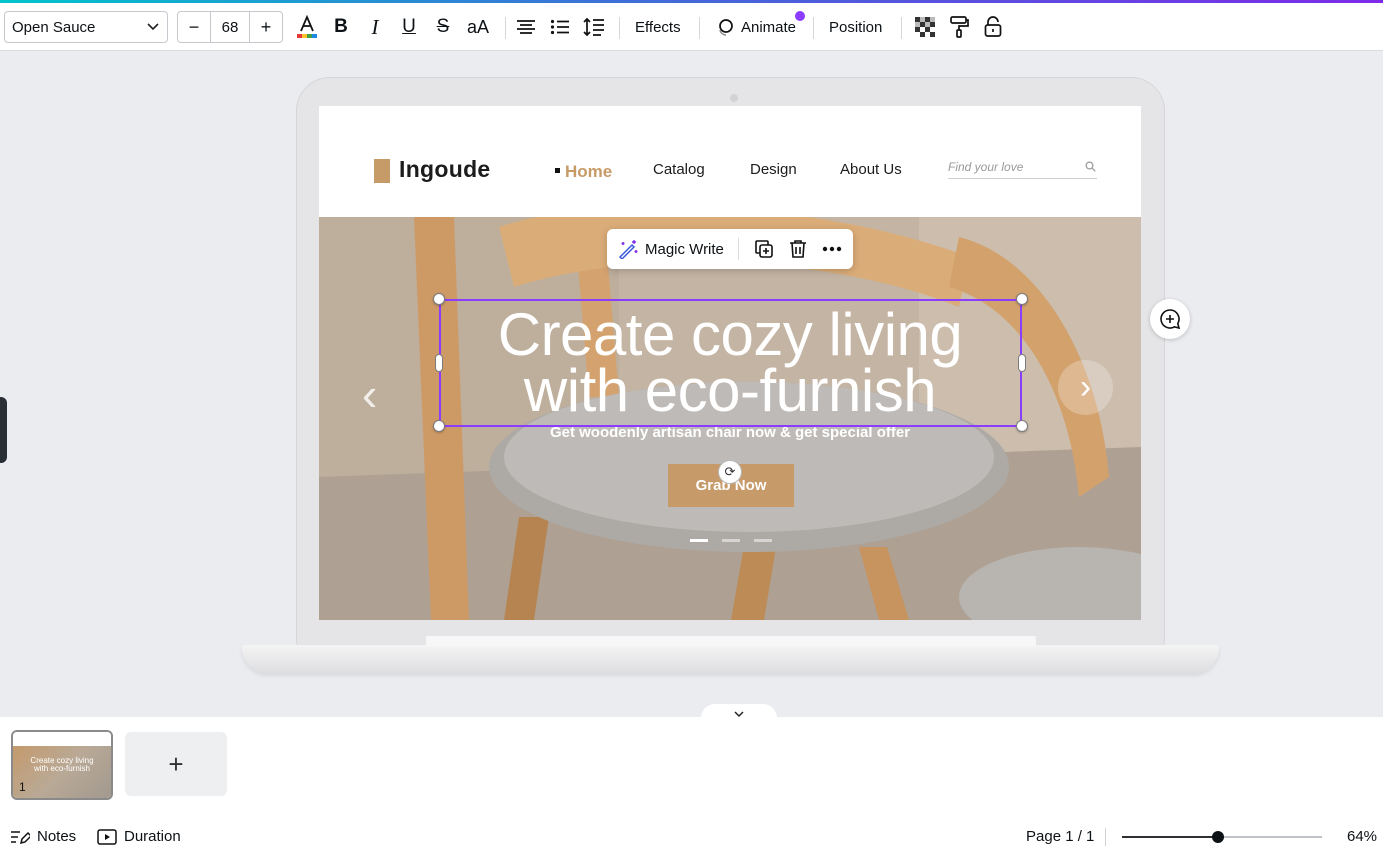 This screenshot has width=1383, height=857. I want to click on magic-write-icon, so click(628, 249).